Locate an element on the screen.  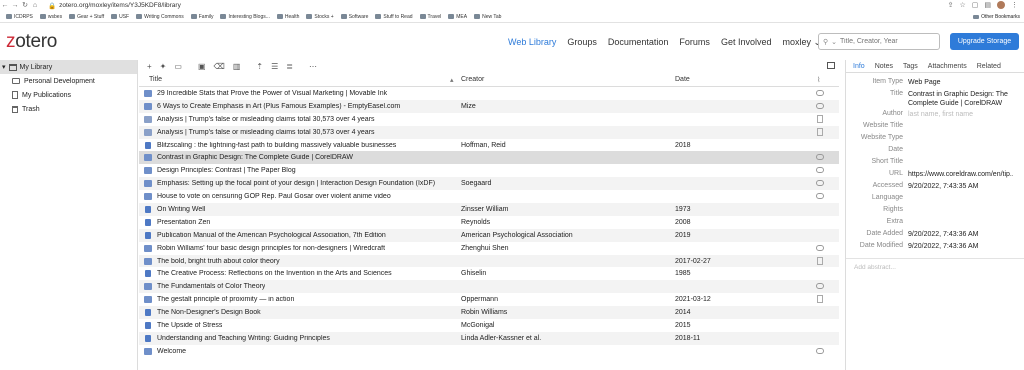
nav-web-library: Web Library is located at coordinates (532, 42).